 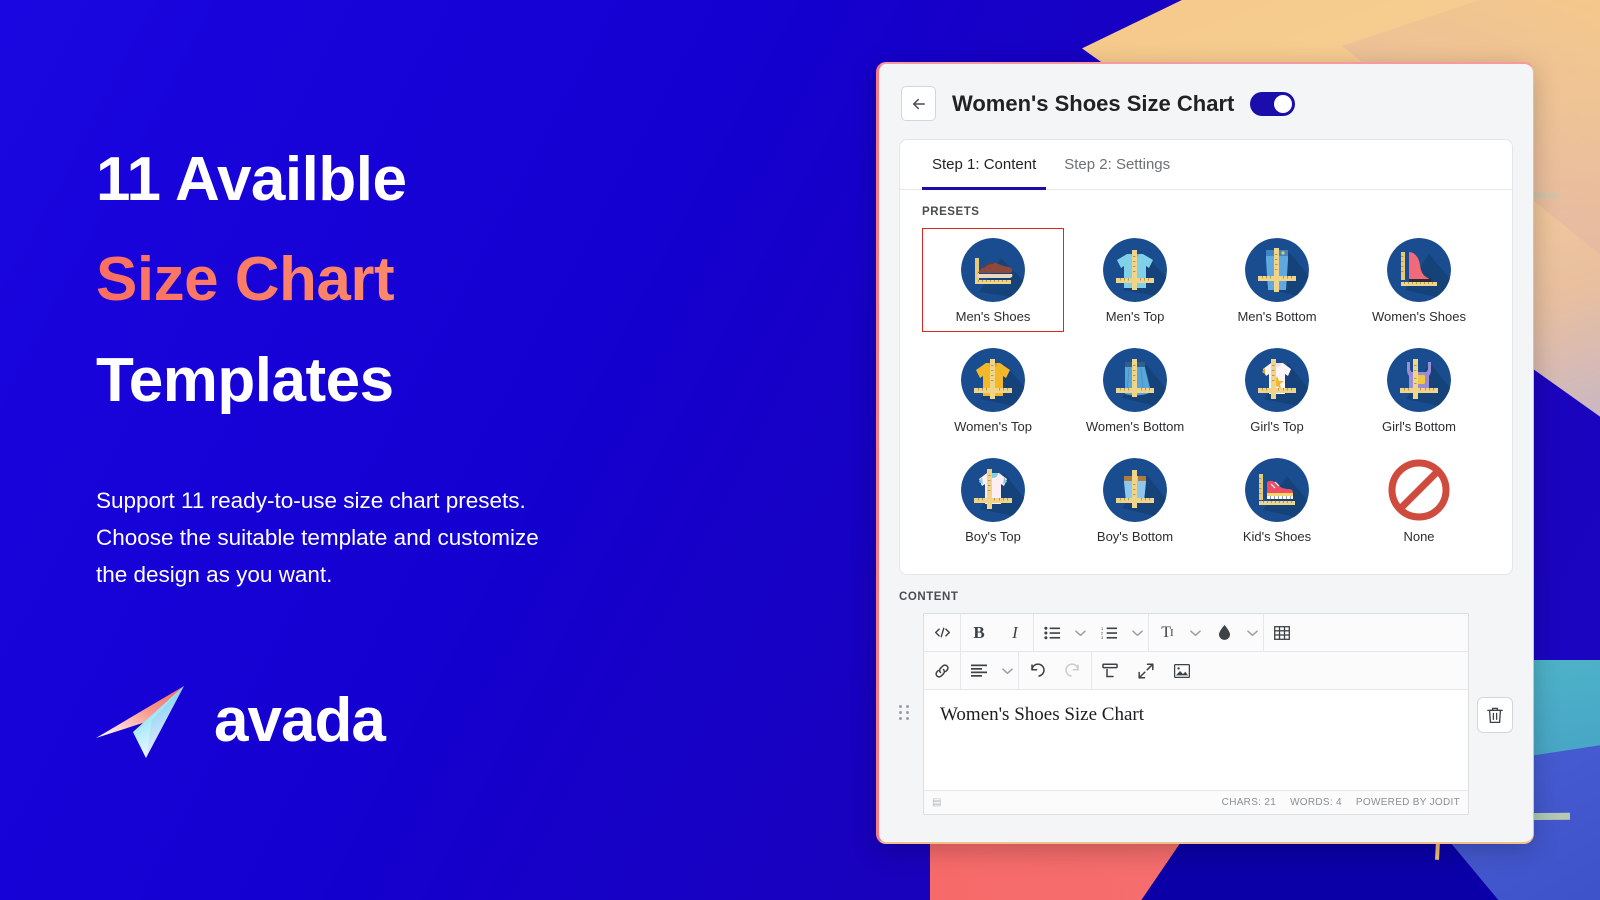 What do you see at coordinates (929, 597) in the screenshot?
I see `content-heading: CONTENT` at bounding box center [929, 597].